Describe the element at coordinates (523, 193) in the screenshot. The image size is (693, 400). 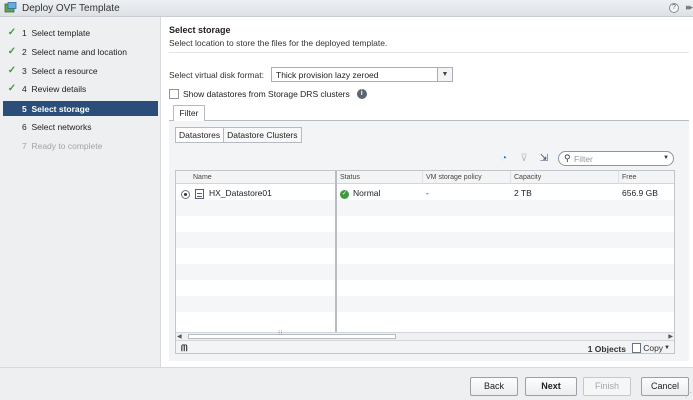
I see `cell-capacity: 2 TB` at that location.